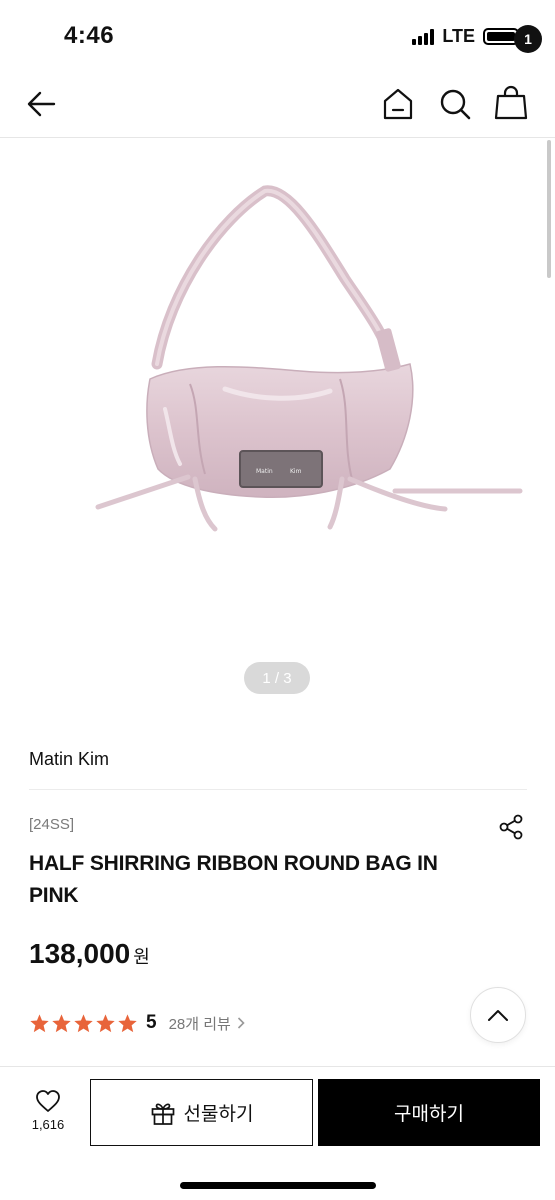 This screenshot has height=1200, width=555. Describe the element at coordinates (89, 35) in the screenshot. I see `status-time: 4:46` at that location.